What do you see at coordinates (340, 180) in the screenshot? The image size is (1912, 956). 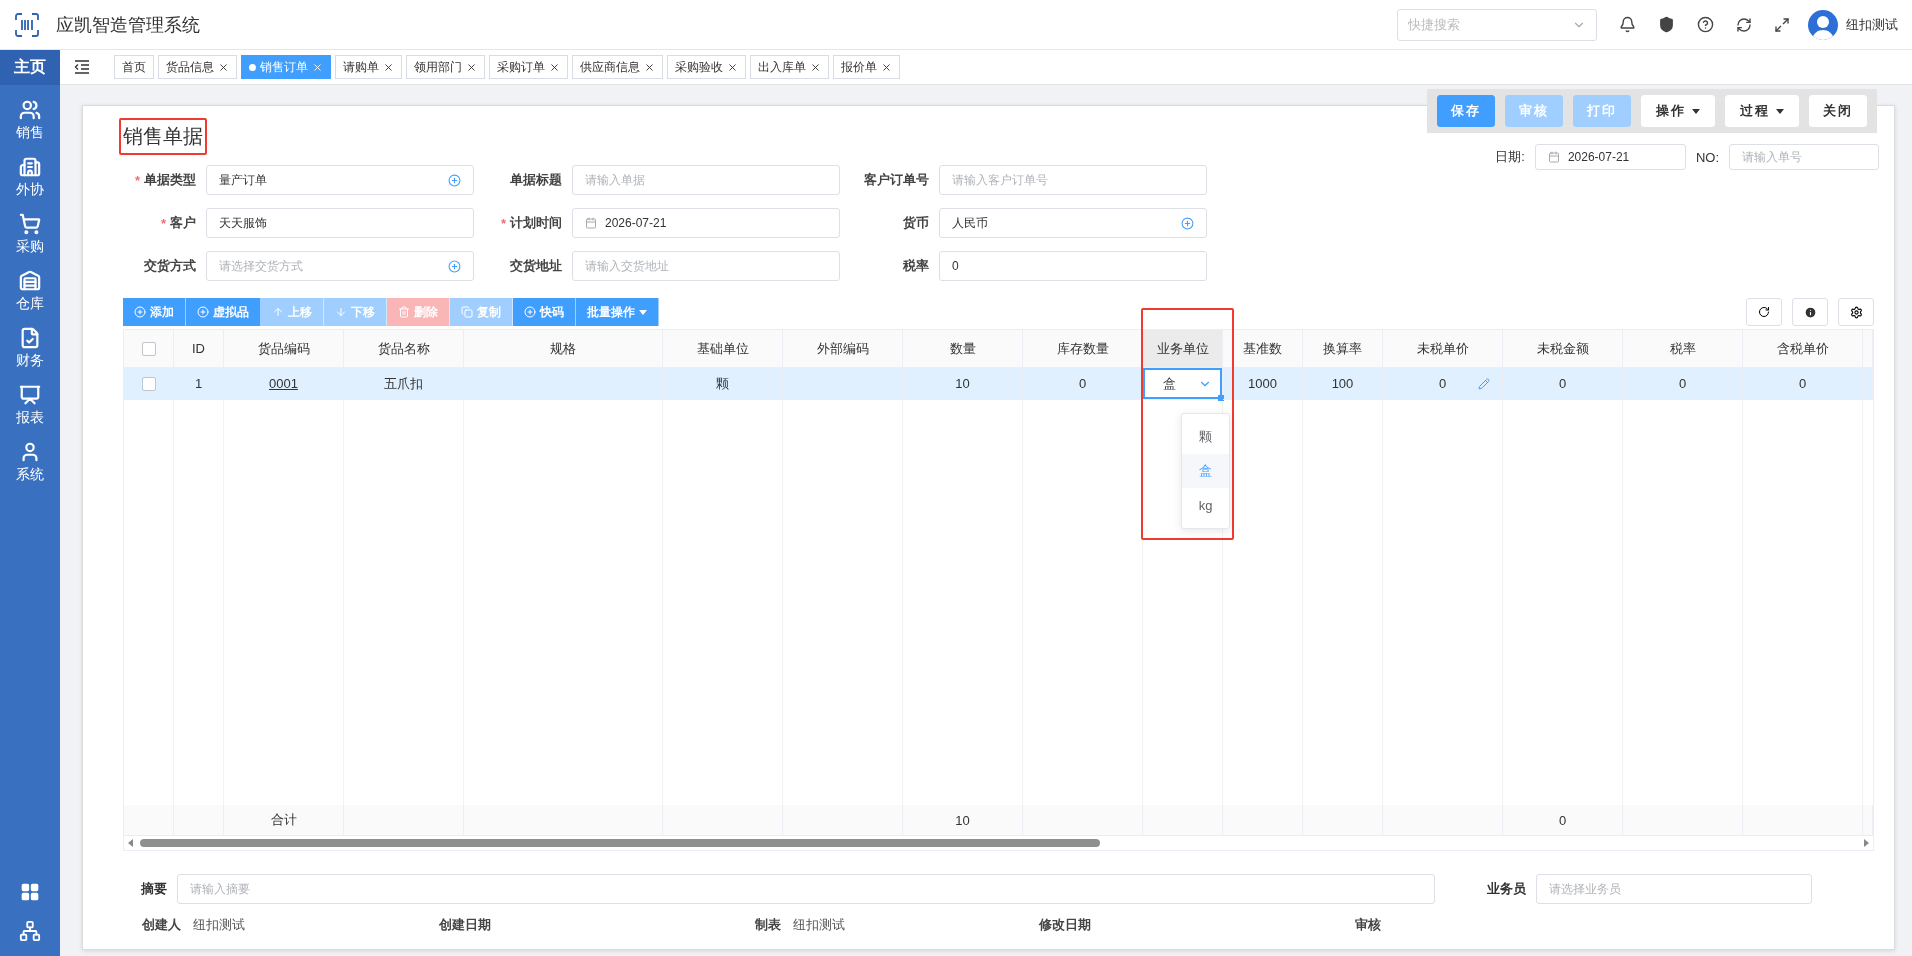 I see `select-field: 量产订单` at bounding box center [340, 180].